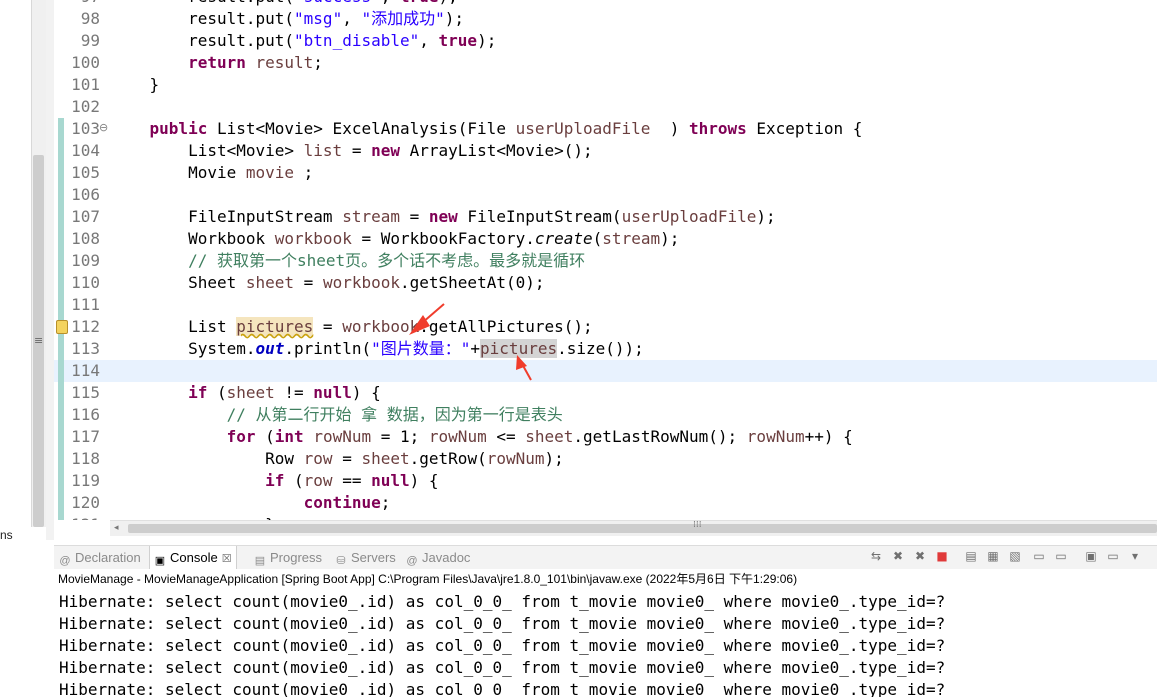 This screenshot has width=1157, height=697. I want to click on line-number: 97, so click(84, 4).